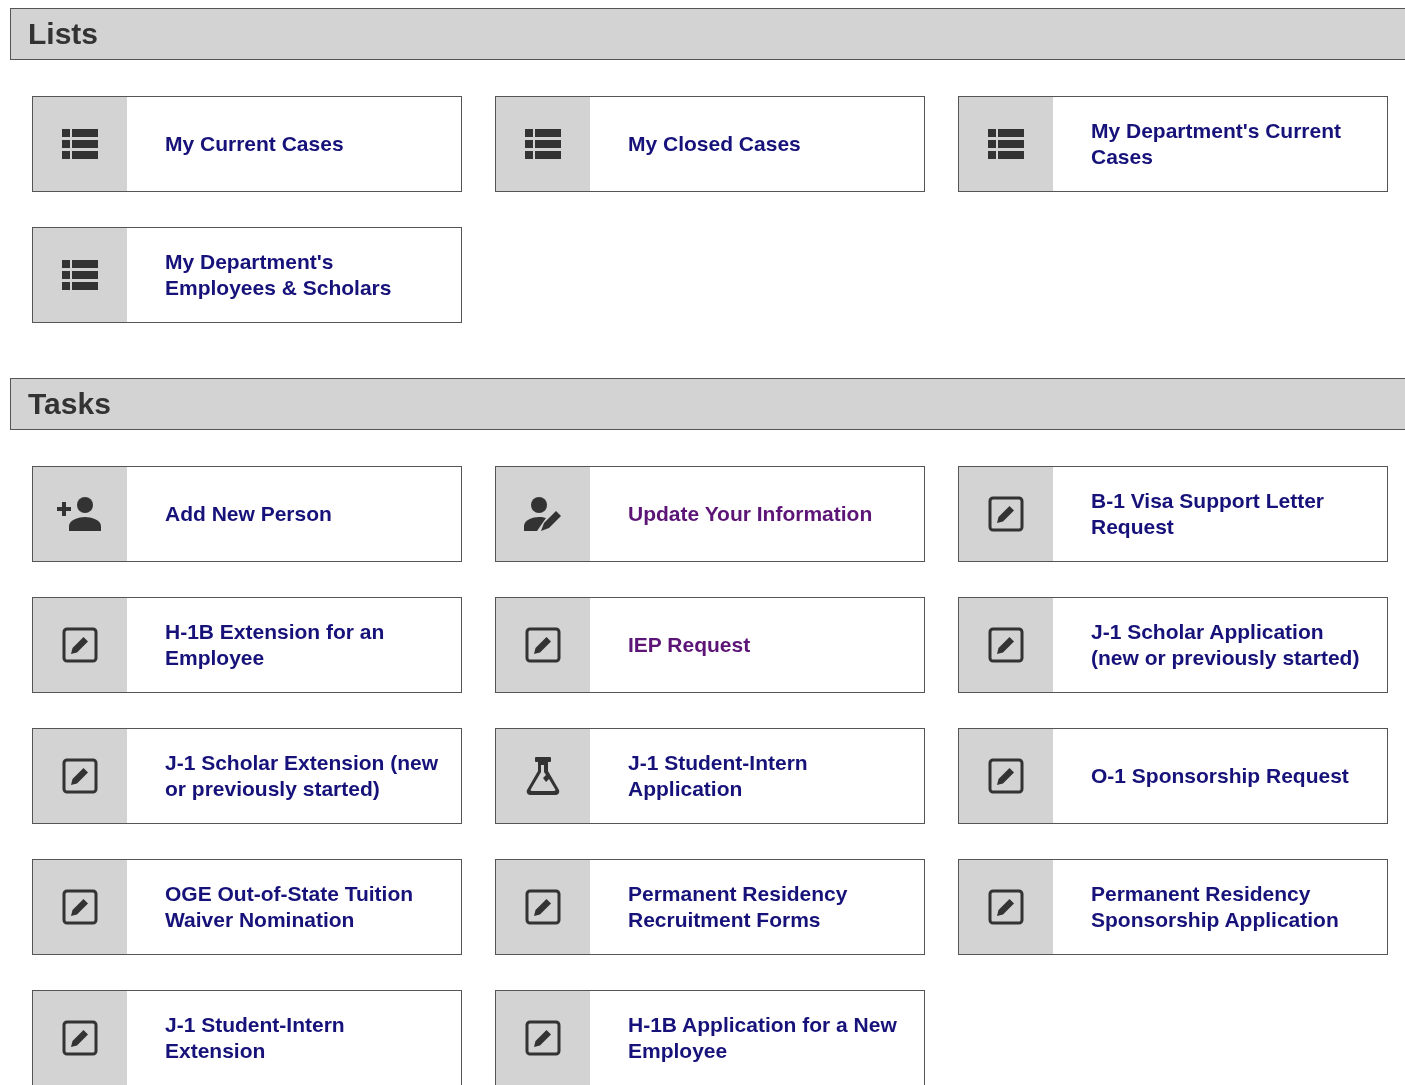  I want to click on tile-link: H-1B Extension for an Employee, so click(247, 645).